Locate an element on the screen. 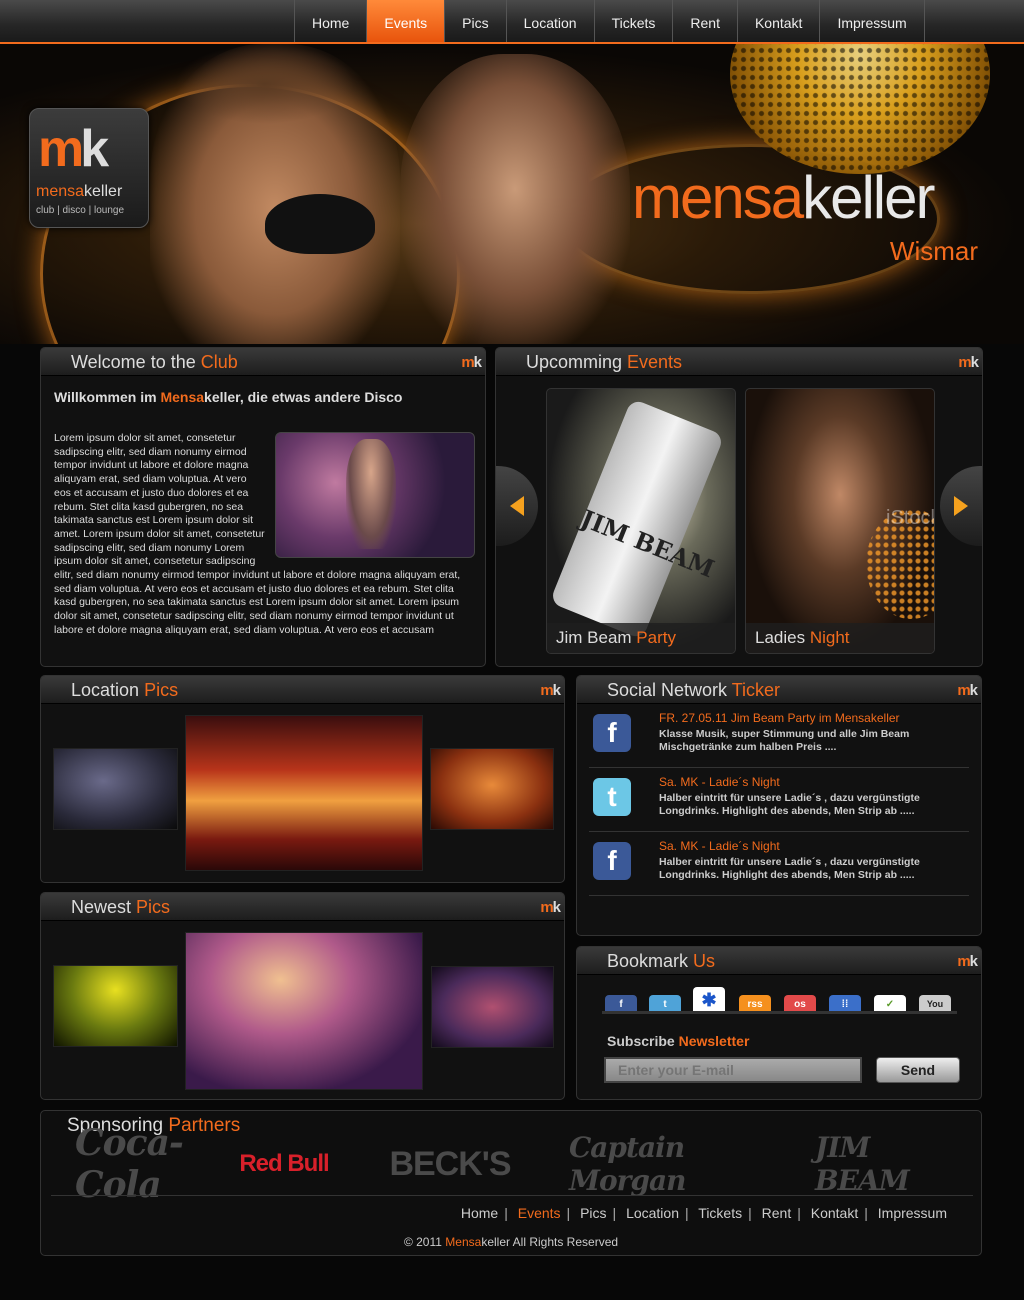  nav-impressum: Impressum is located at coordinates (872, 21).